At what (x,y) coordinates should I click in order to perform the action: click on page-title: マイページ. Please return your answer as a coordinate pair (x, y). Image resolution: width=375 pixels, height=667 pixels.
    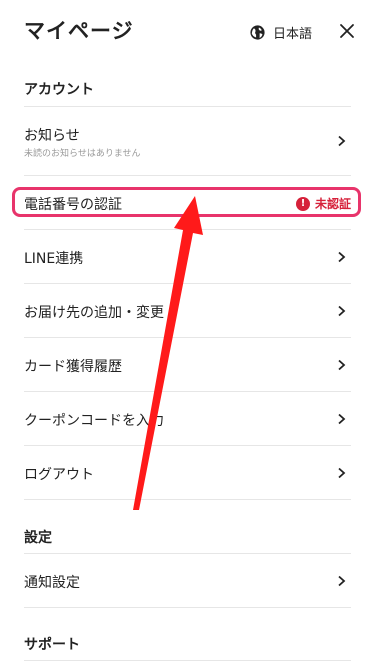
    Looking at the image, I should click on (79, 31).